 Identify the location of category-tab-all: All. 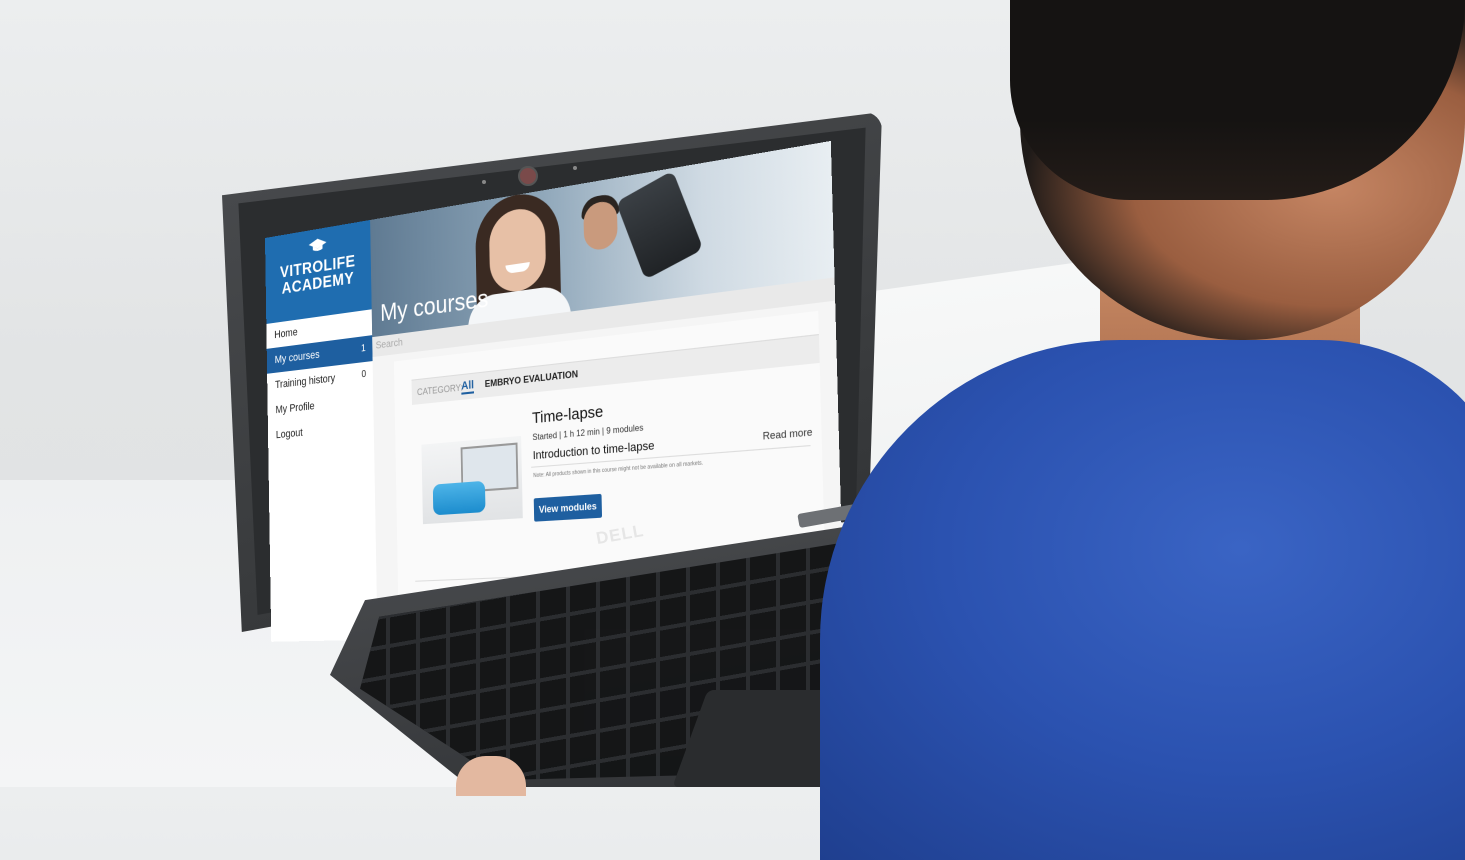
(467, 387).